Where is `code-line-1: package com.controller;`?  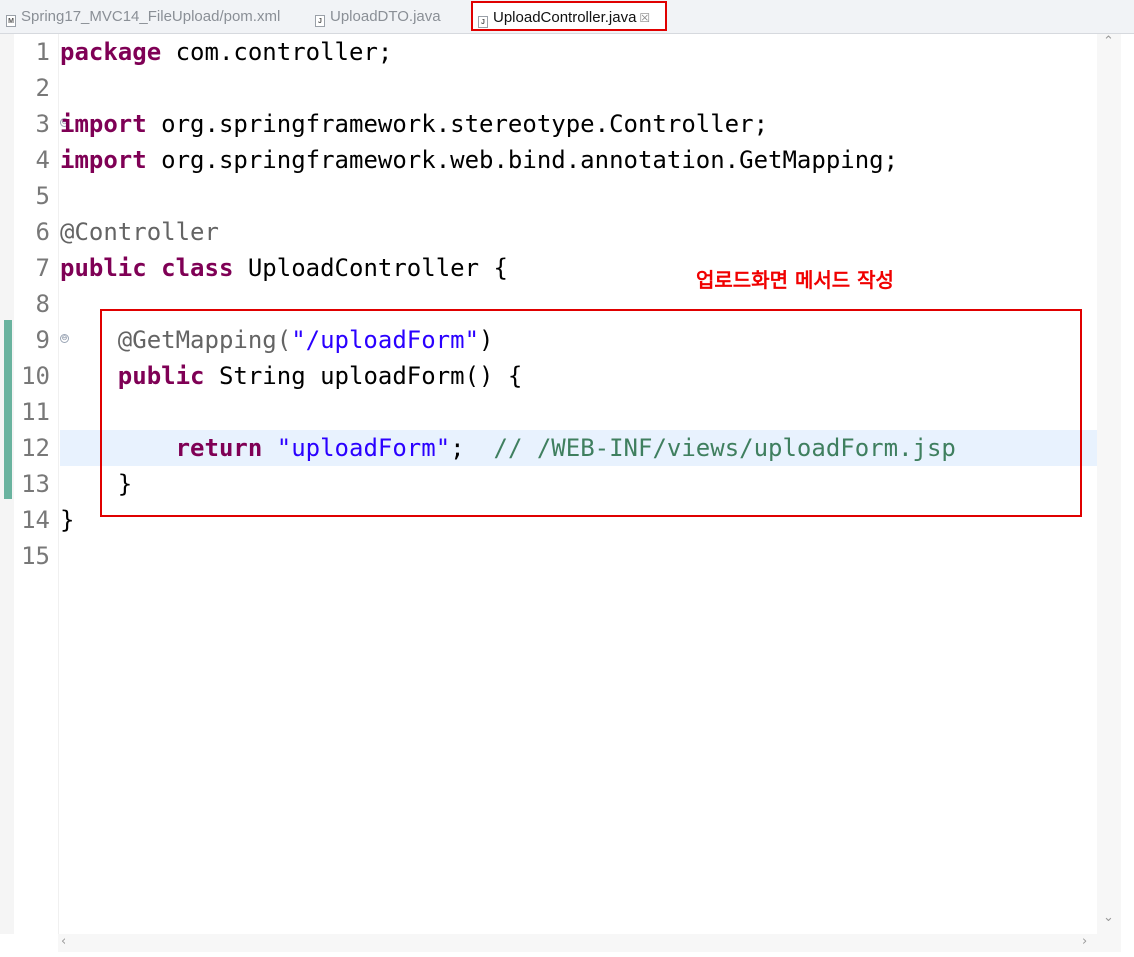 code-line-1: package com.controller; is located at coordinates (578, 52).